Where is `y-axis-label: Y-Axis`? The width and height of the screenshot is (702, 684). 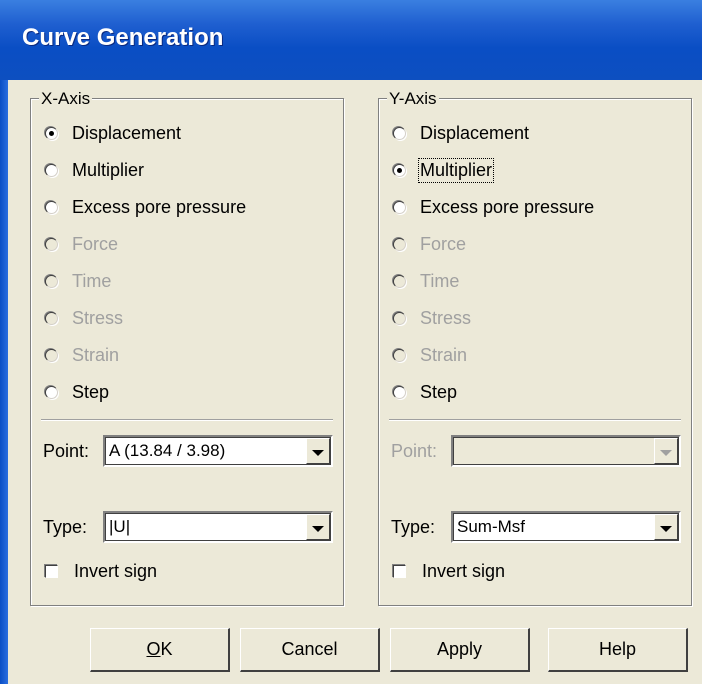 y-axis-label: Y-Axis is located at coordinates (413, 99).